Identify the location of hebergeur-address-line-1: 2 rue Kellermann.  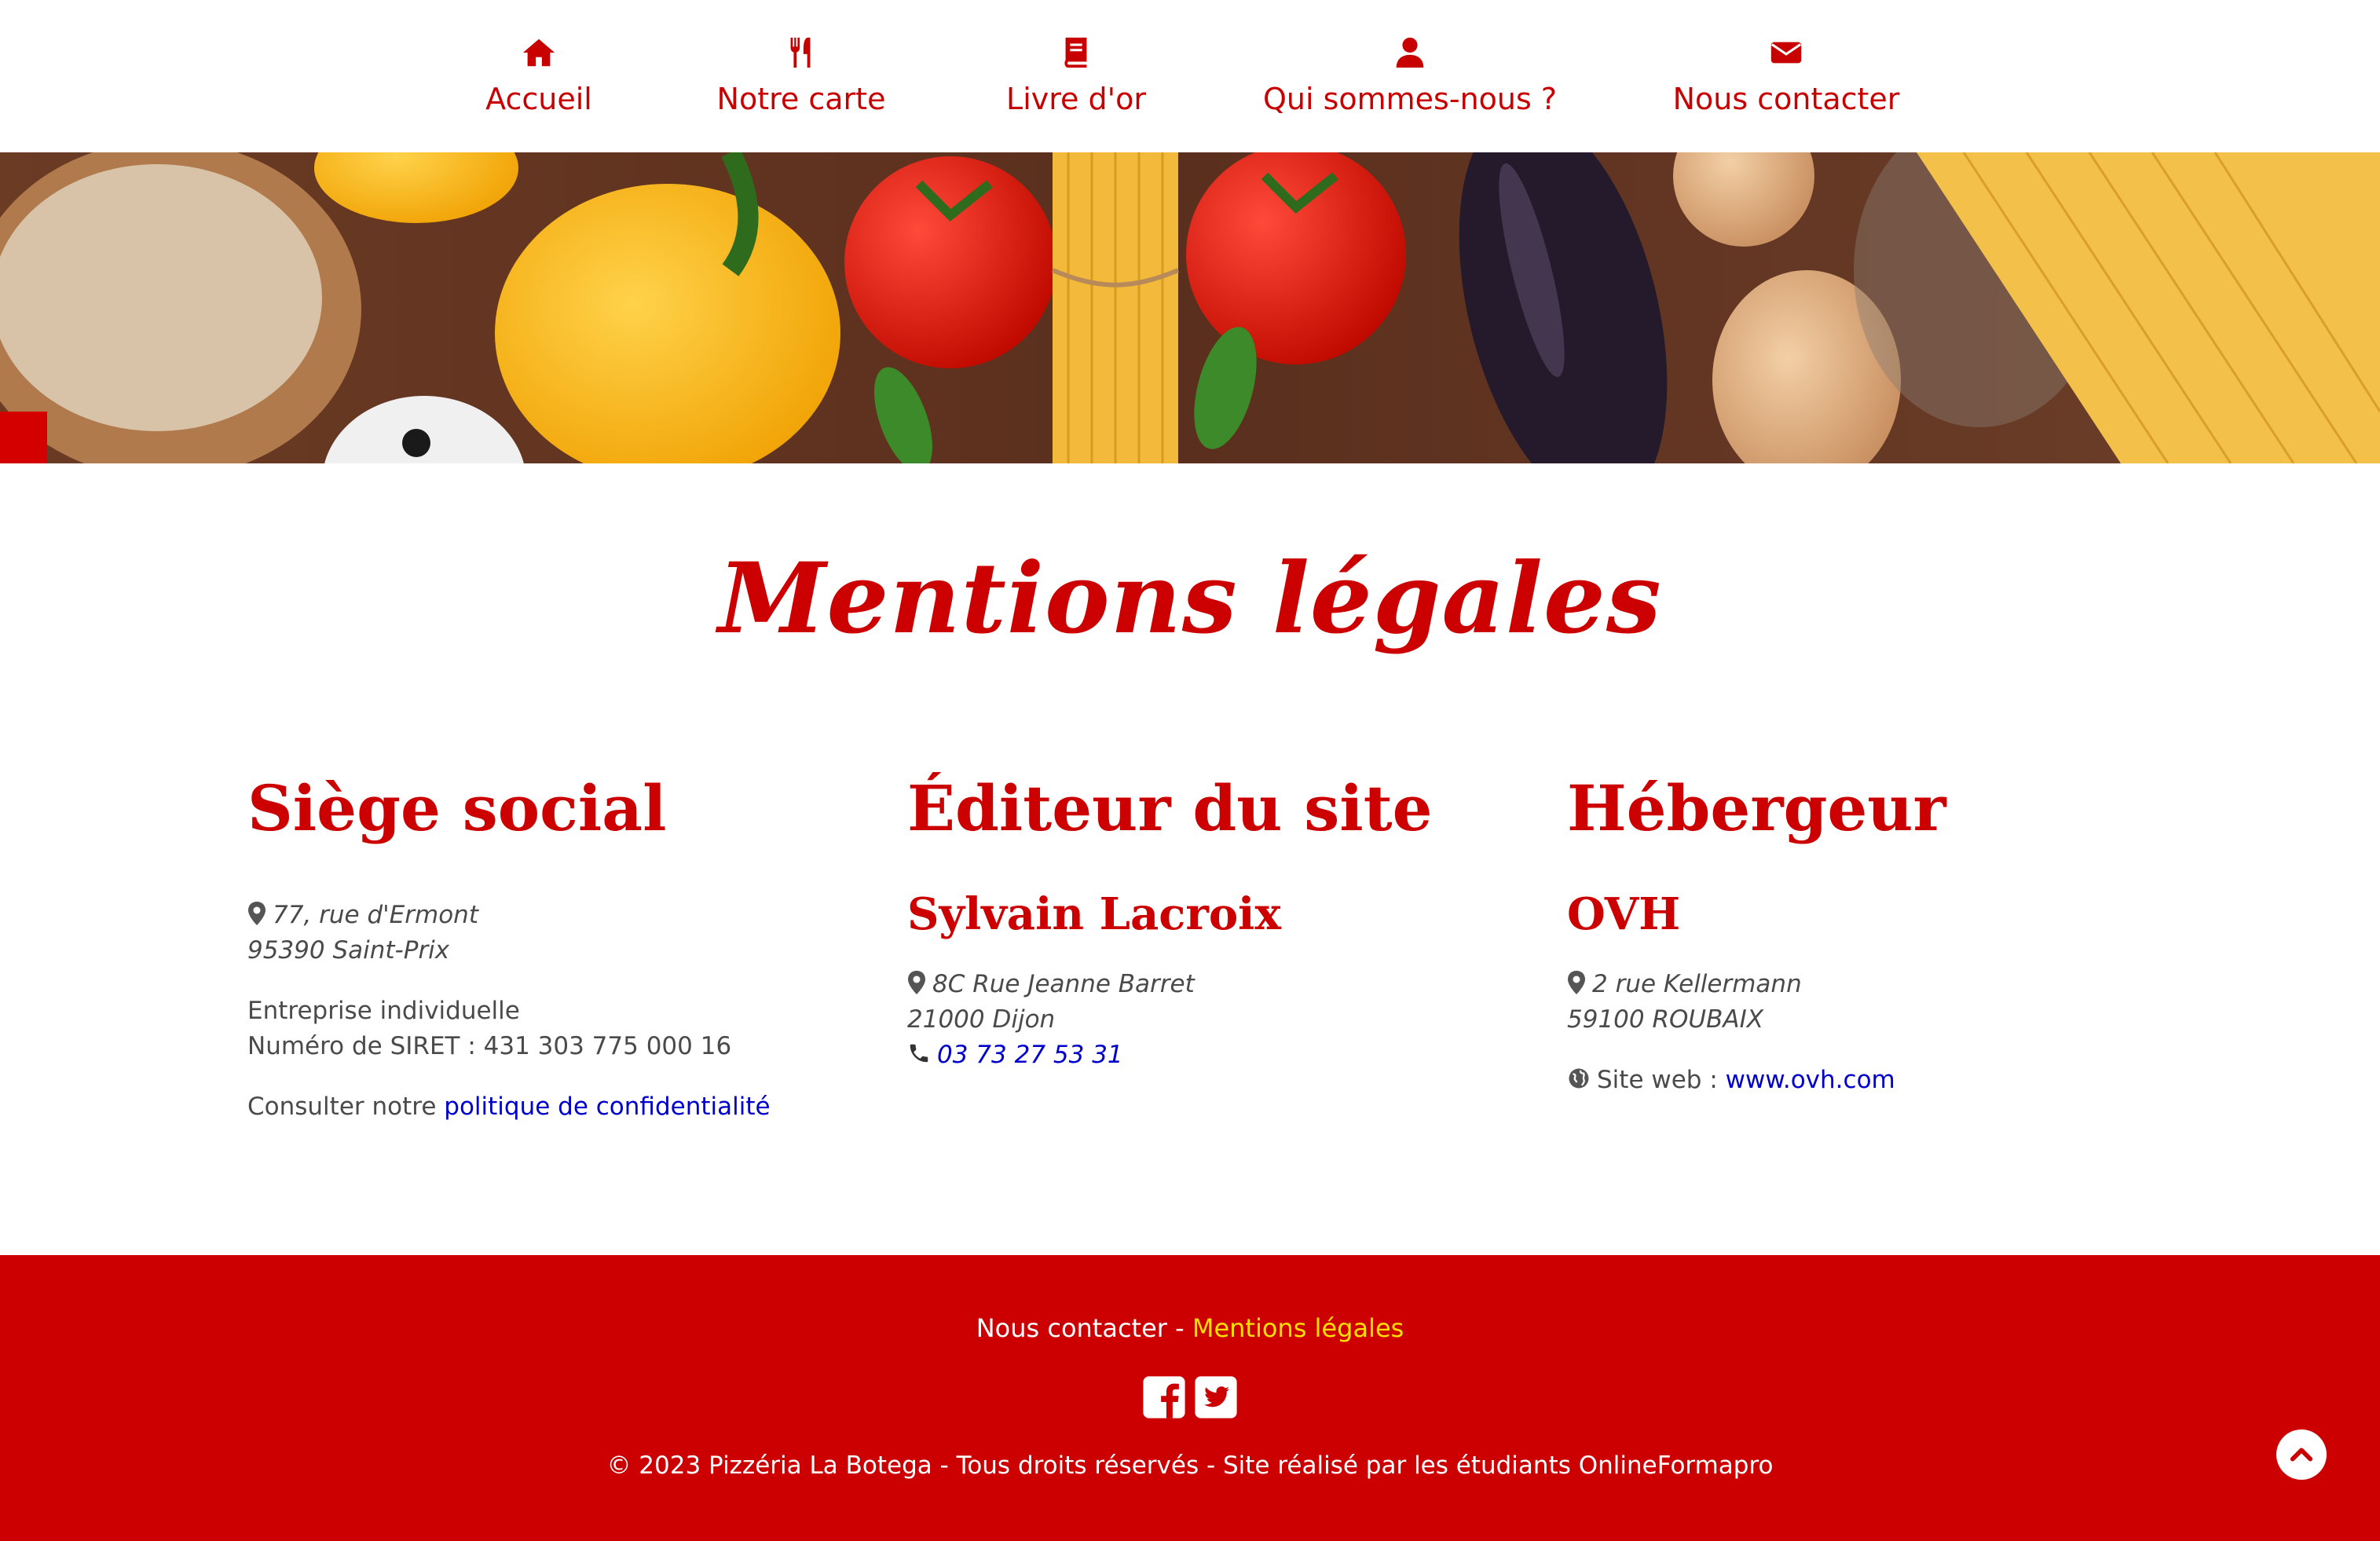
(1881, 984).